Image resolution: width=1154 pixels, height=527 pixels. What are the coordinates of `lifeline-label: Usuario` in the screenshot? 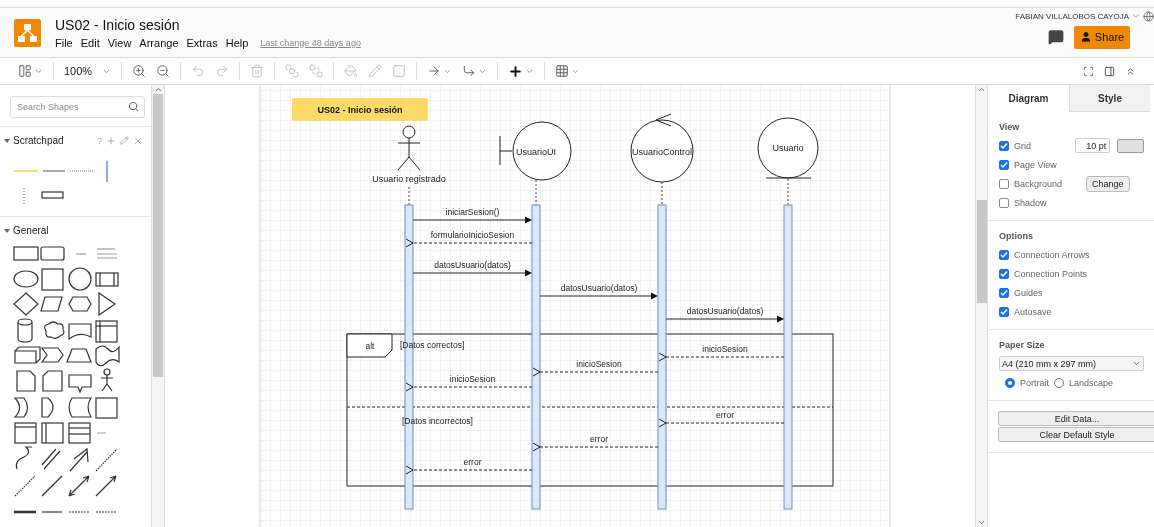 It's located at (788, 148).